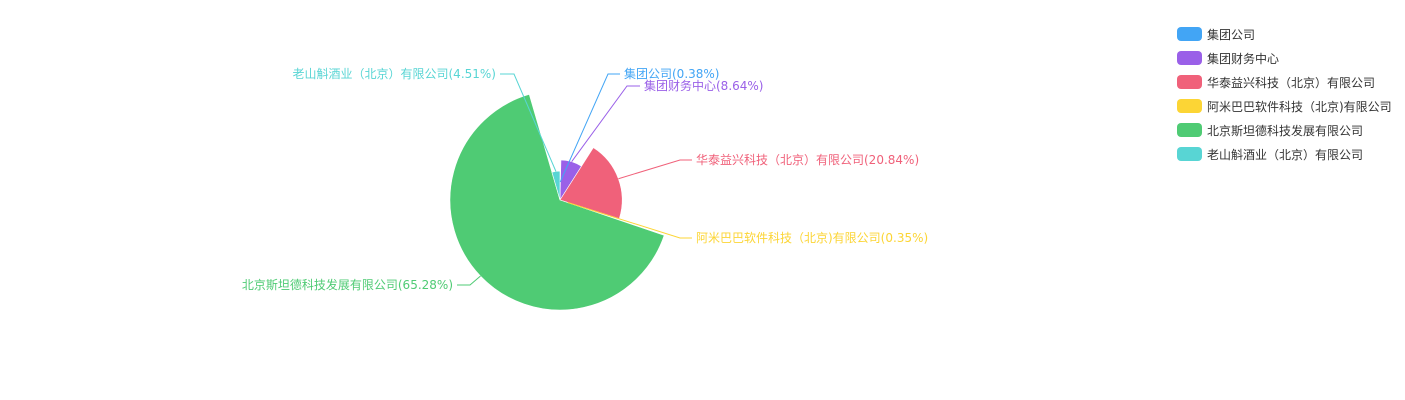  I want to click on legend-item: 华泰益兴科技（北京）有限公司, so click(1284, 82).